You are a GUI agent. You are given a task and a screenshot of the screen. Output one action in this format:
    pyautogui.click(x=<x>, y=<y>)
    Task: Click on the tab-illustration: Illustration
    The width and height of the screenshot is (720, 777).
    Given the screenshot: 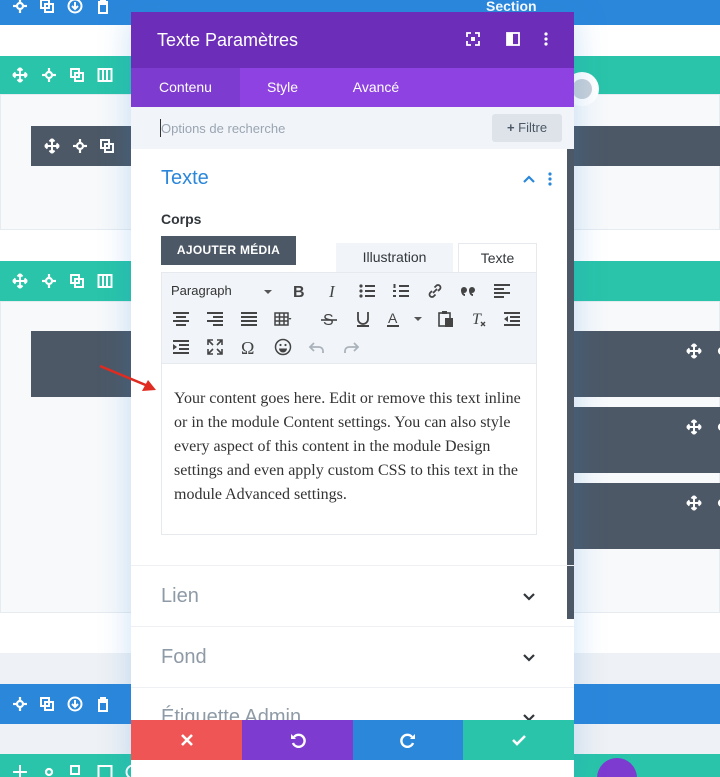 What is the action you would take?
    pyautogui.click(x=394, y=257)
    